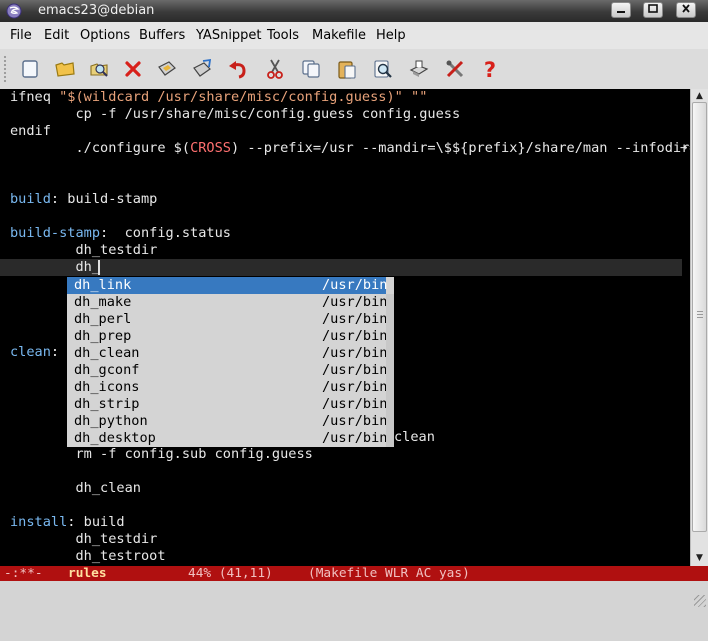  I want to click on maximize-button, so click(653, 10).